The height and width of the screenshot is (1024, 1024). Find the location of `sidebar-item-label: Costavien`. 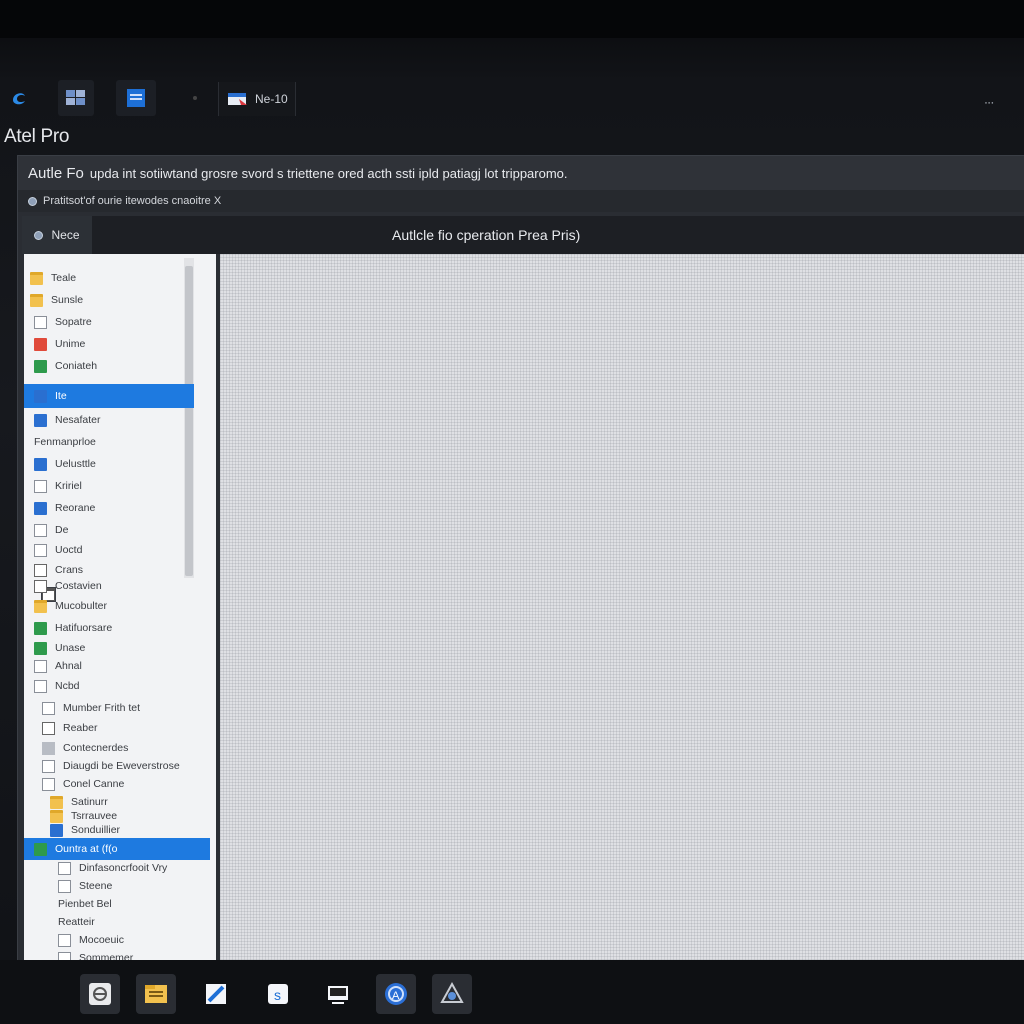

sidebar-item-label: Costavien is located at coordinates (78, 586).